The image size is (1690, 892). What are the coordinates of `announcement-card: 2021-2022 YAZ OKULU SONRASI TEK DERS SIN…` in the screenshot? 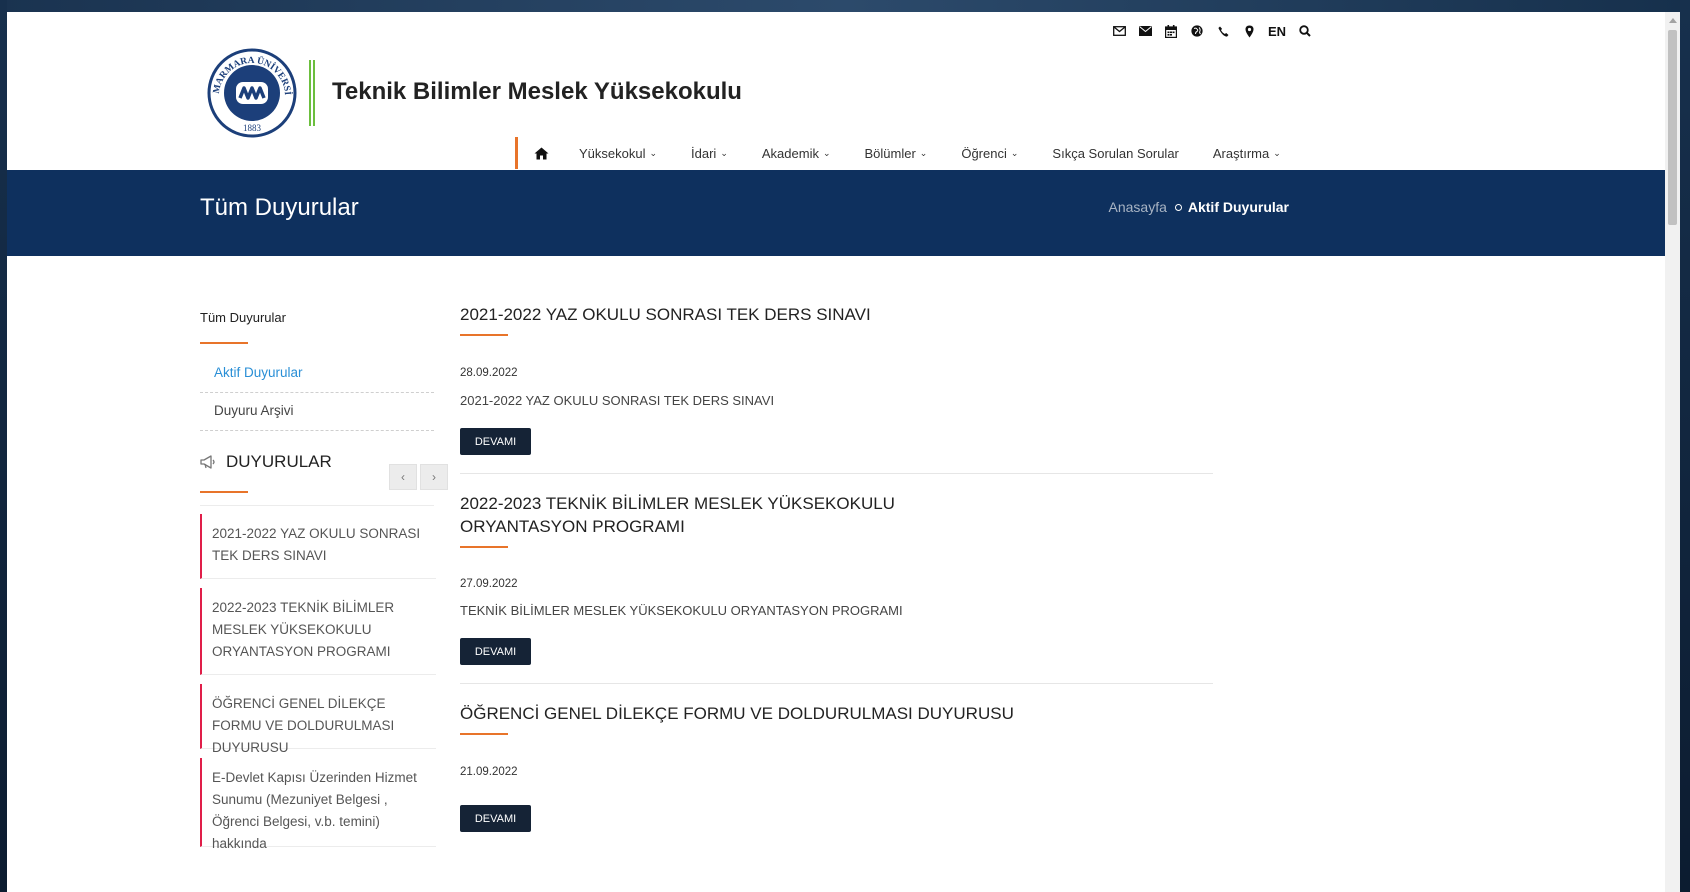 It's located at (318, 546).